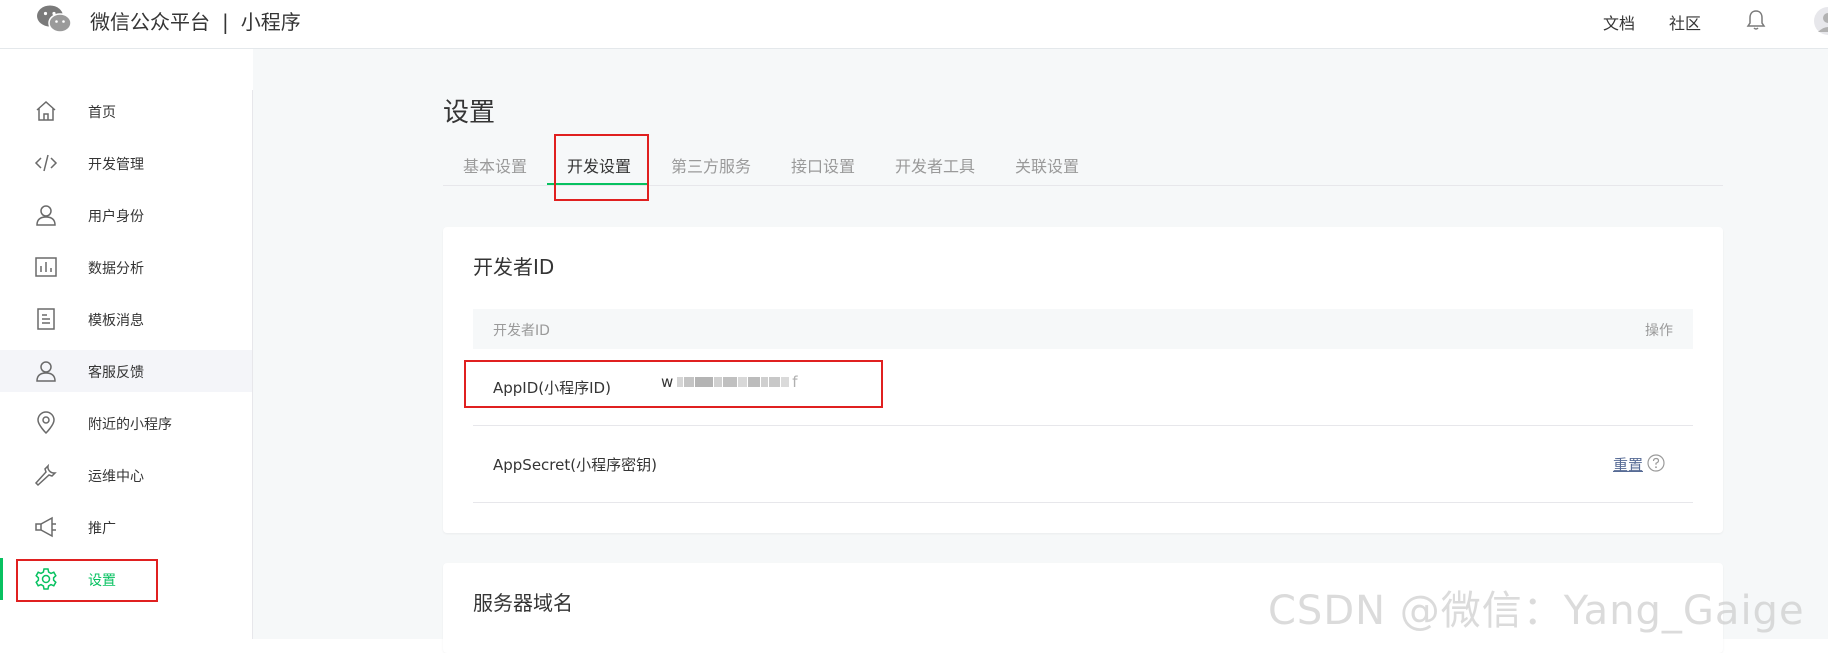 This screenshot has height=653, width=1828. What do you see at coordinates (1619, 22) in the screenshot?
I see `docs-link: 文档` at bounding box center [1619, 22].